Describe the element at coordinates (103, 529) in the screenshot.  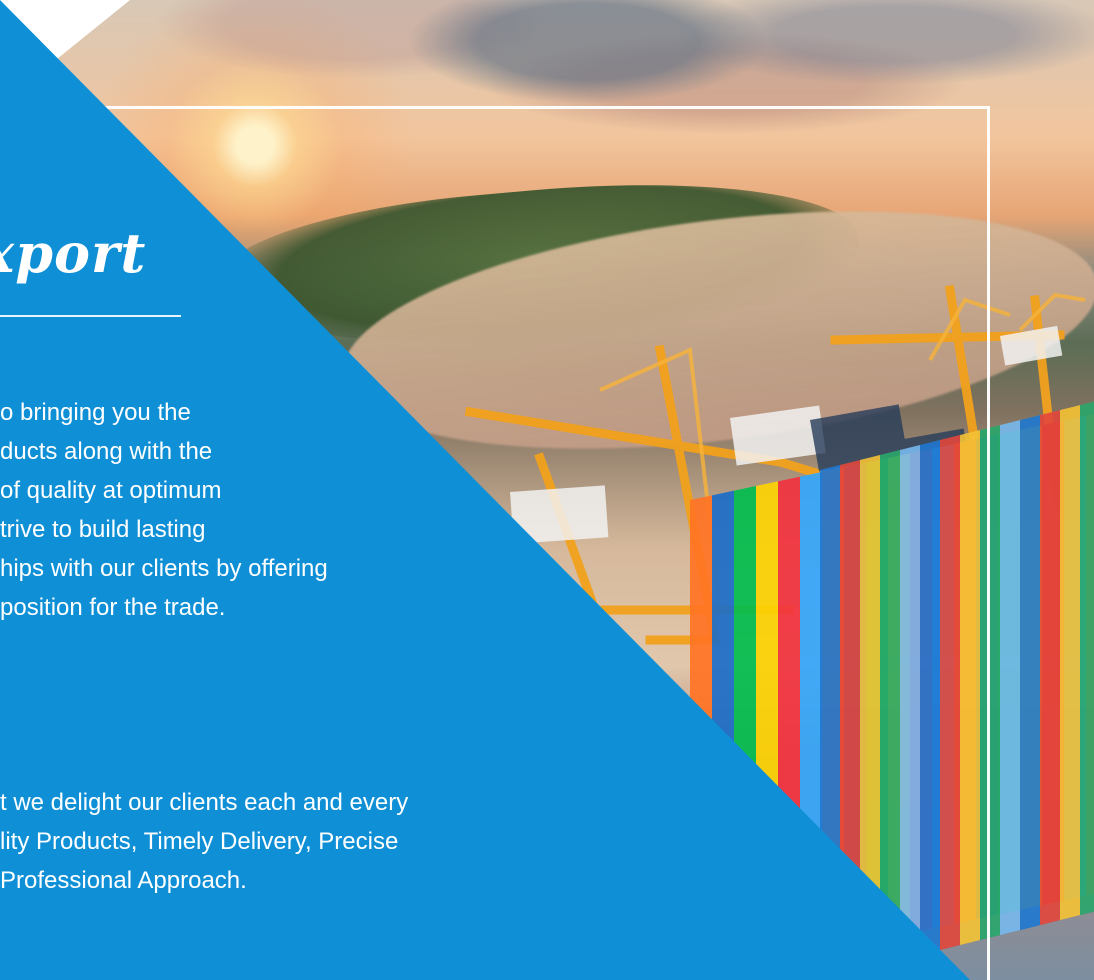
I see `text-line: trive to build lasting` at that location.